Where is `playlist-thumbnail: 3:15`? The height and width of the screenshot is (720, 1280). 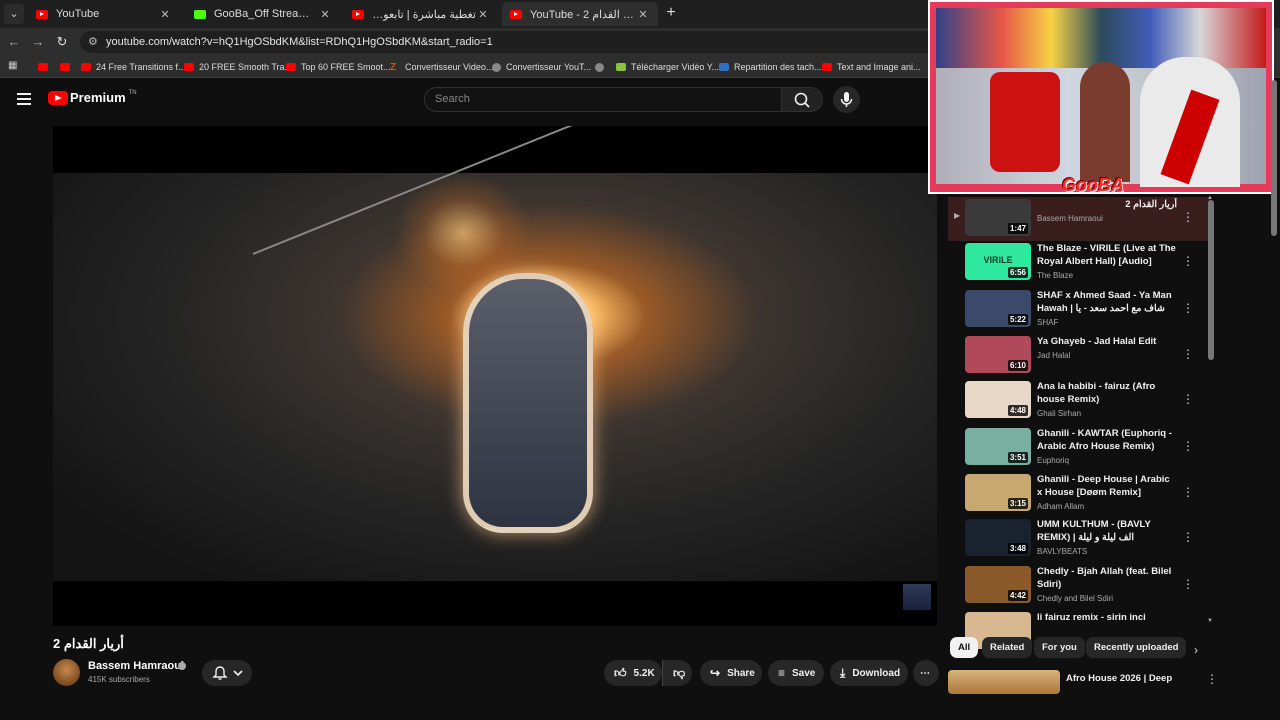
playlist-thumbnail: 3:15 is located at coordinates (998, 492).